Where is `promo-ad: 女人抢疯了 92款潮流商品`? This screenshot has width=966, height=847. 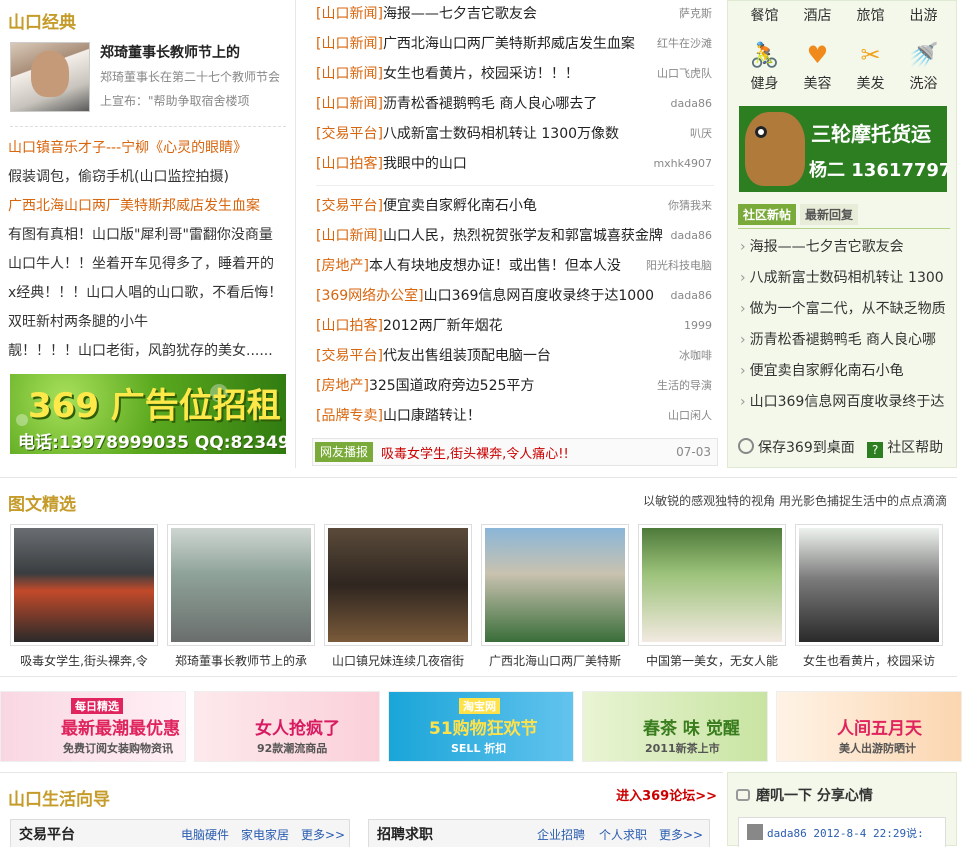
promo-ad: 女人抢疯了 92款潮流商品 is located at coordinates (287, 726).